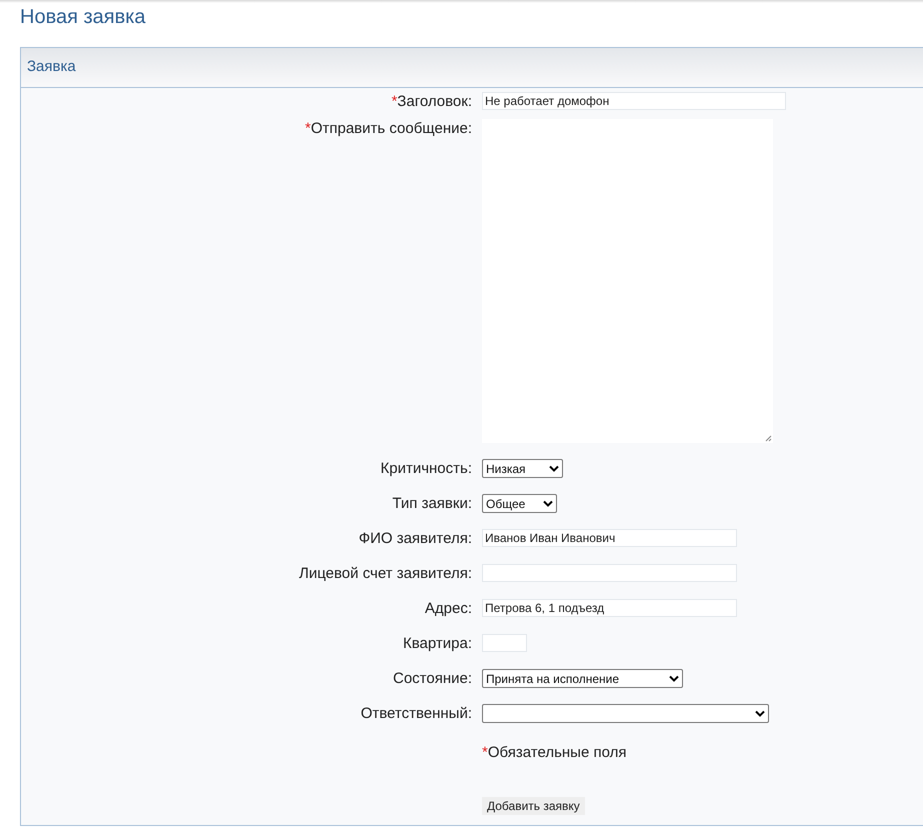 This screenshot has width=923, height=834. I want to click on field-label: Тип заявки:, so click(432, 504).